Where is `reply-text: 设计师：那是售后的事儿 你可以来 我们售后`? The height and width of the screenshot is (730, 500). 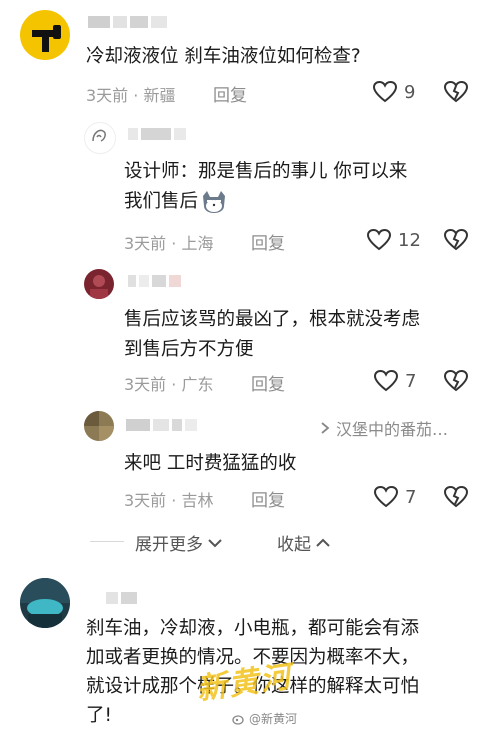 reply-text: 设计师：那是售后的事儿 你可以来 我们售后 is located at coordinates (265, 187).